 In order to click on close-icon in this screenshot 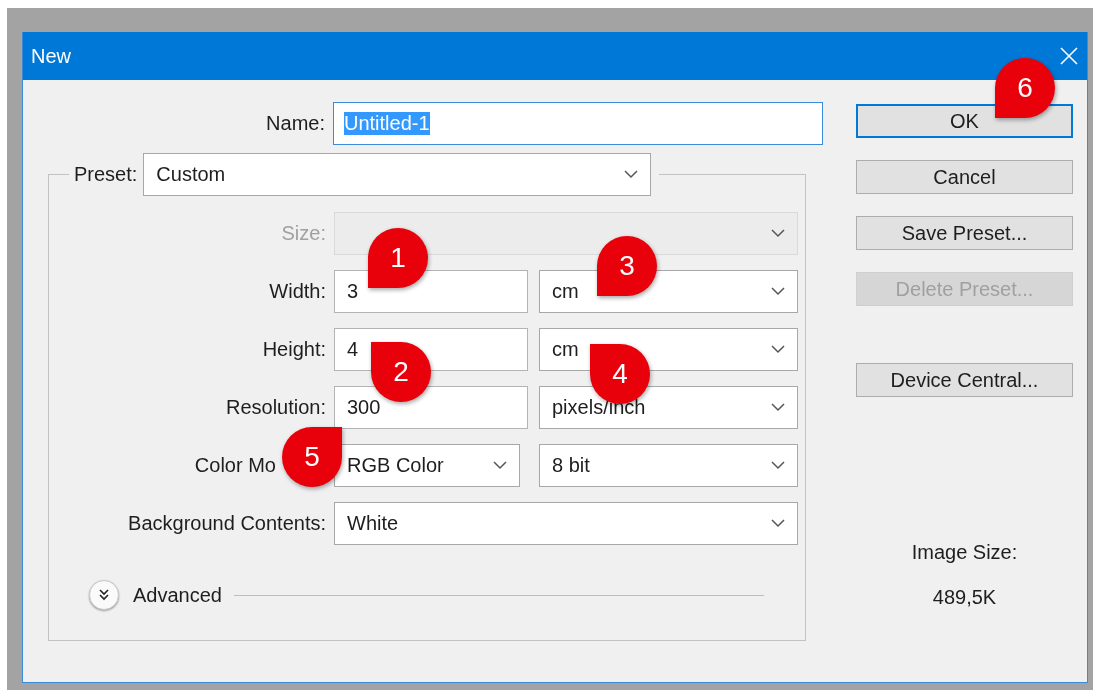, I will do `click(1069, 56)`.